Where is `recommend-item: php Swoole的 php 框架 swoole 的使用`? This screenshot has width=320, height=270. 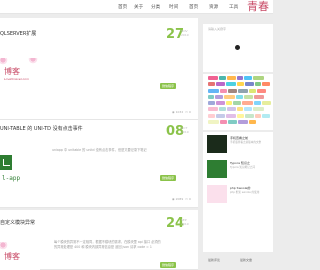 recommend-item: php Swoole的 php 框架 swoole 的使用 is located at coordinates (240, 195).